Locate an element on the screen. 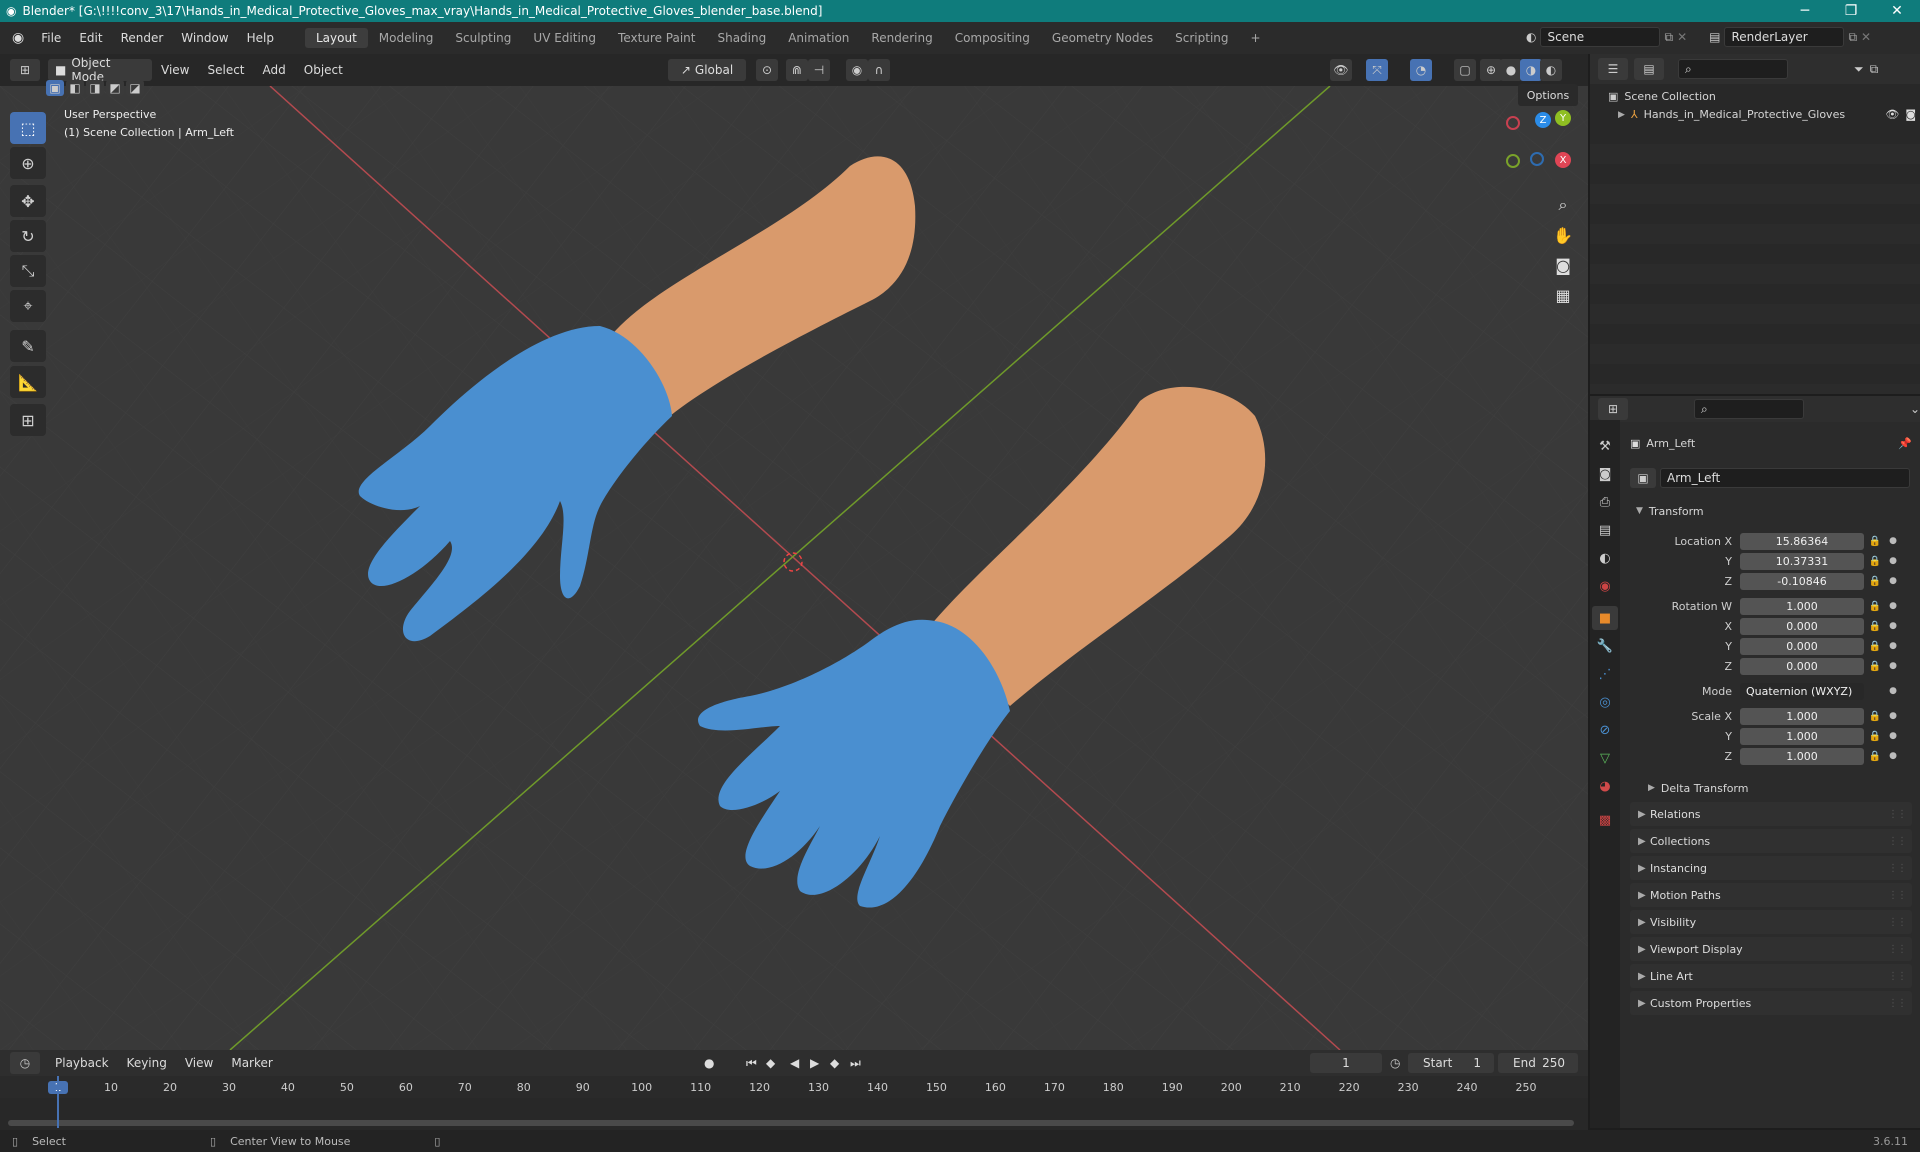 This screenshot has height=1152, width=1920. current-frame-field: 1 is located at coordinates (1346, 1063).